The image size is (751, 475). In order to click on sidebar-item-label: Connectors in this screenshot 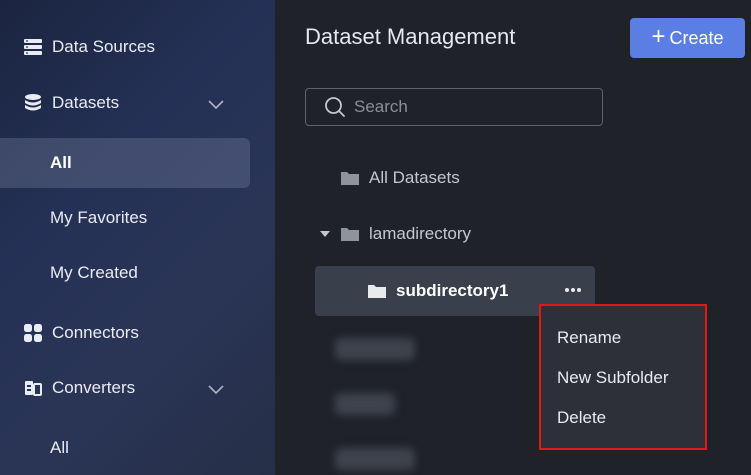, I will do `click(95, 332)`.